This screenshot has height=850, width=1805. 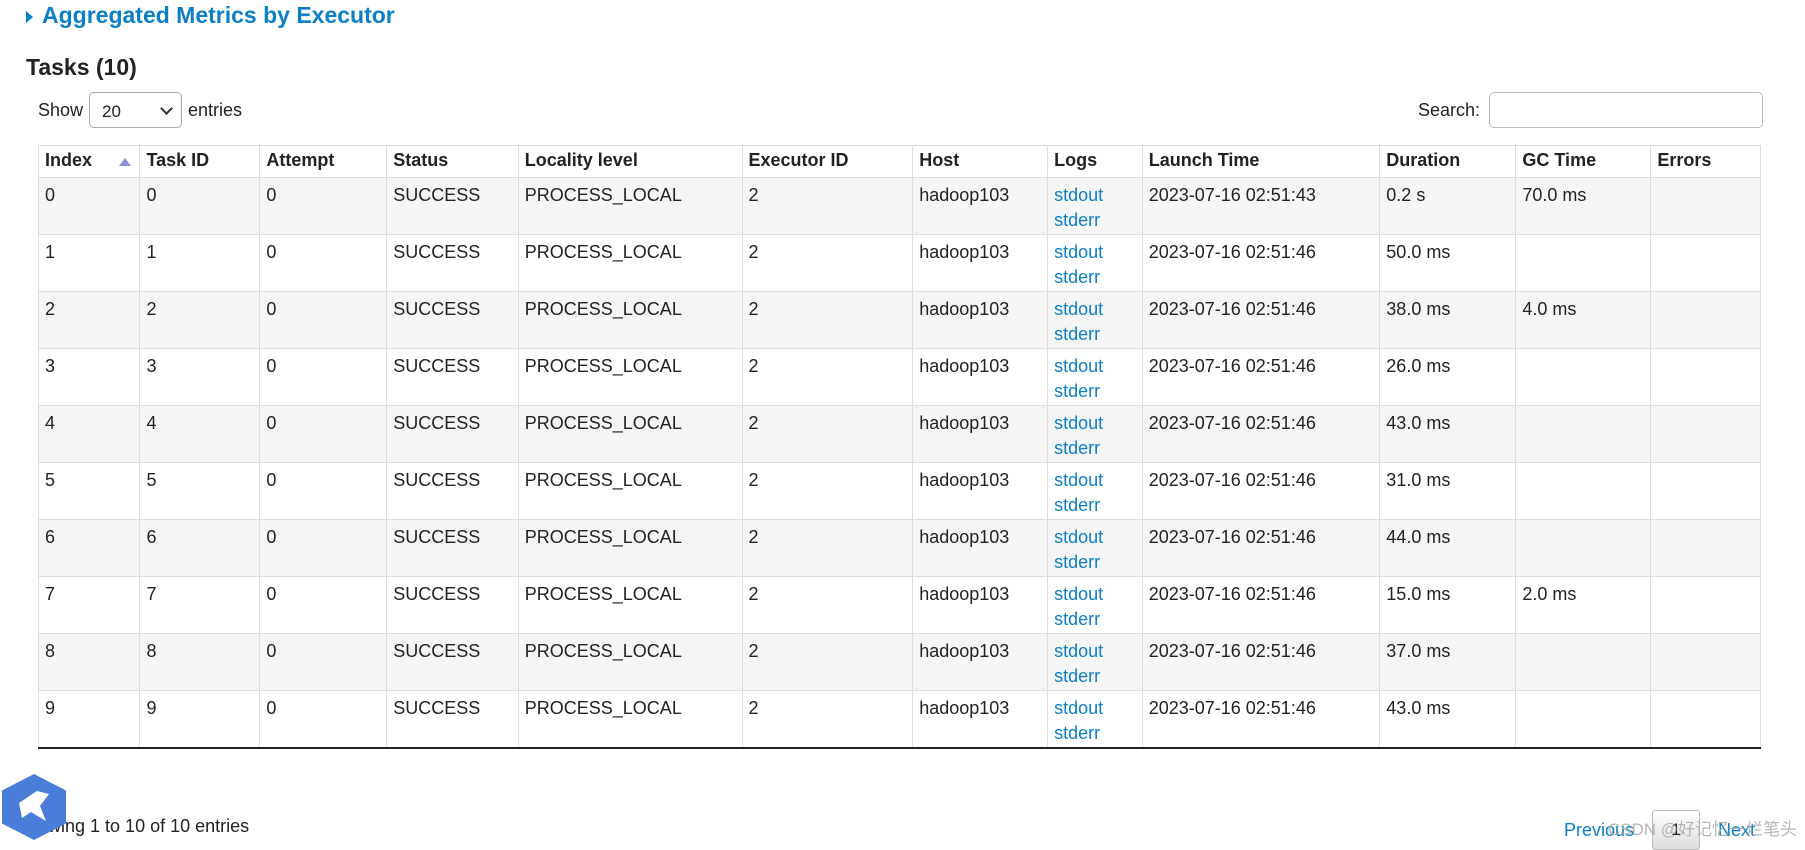 I want to click on column-header-label: GC Time, so click(x=1559, y=160).